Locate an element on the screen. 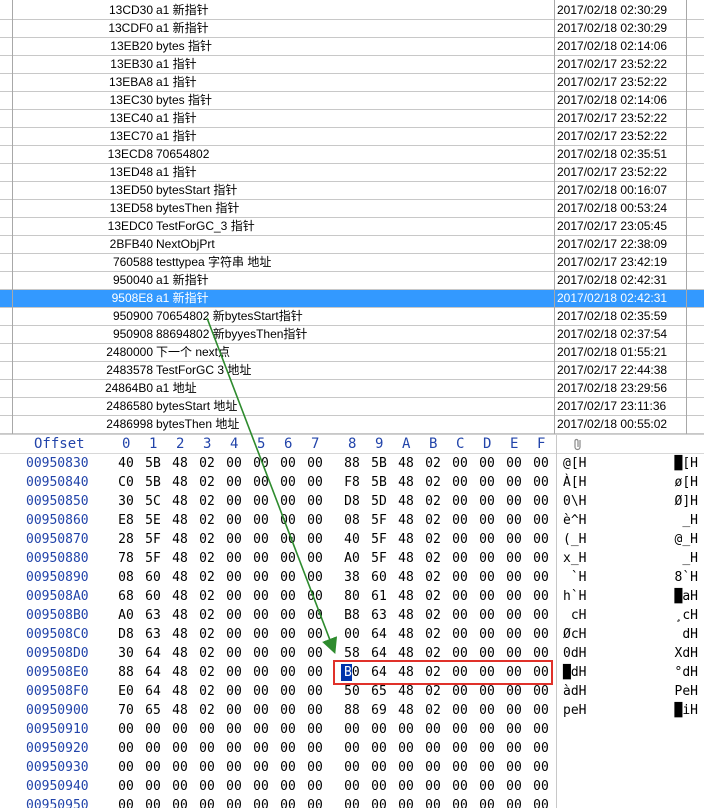 The height and width of the screenshot is (808, 704). list-row: 13CD30 a1 新指针 2017/02/18 02:30:29 is located at coordinates (352, 11).